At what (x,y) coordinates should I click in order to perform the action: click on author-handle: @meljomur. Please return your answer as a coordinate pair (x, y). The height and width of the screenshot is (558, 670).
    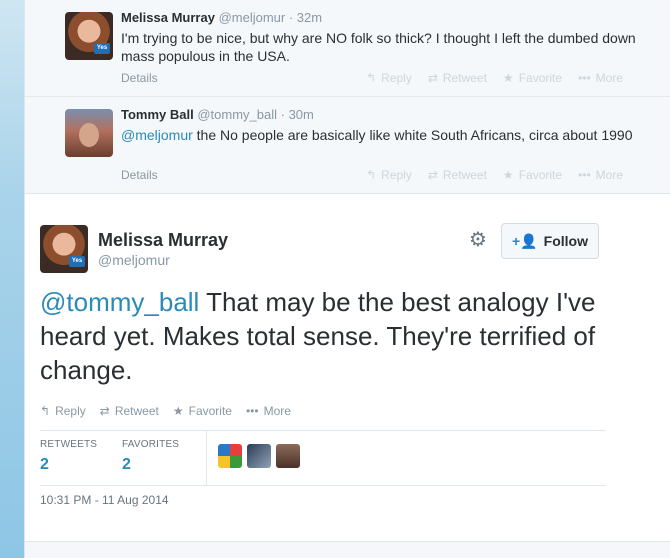
    Looking at the image, I should click on (252, 17).